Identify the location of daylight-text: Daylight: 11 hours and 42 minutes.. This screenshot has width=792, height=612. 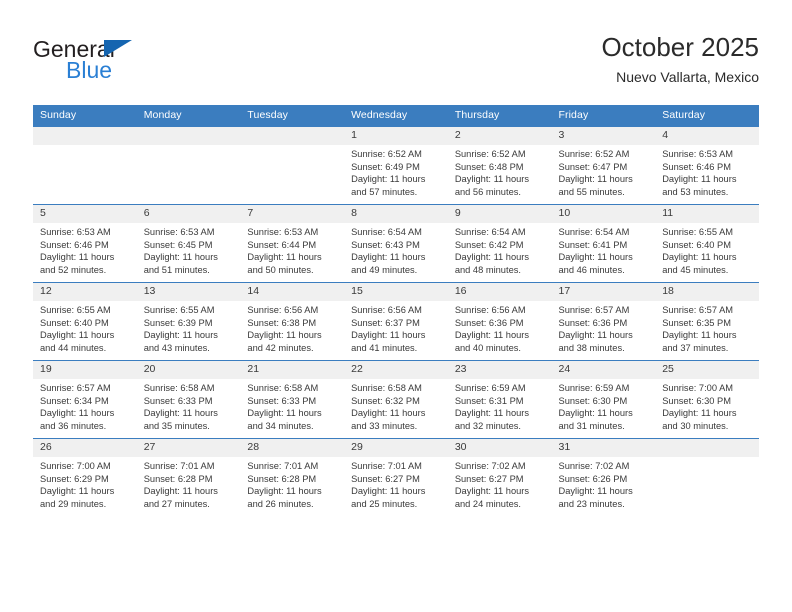
(284, 341).